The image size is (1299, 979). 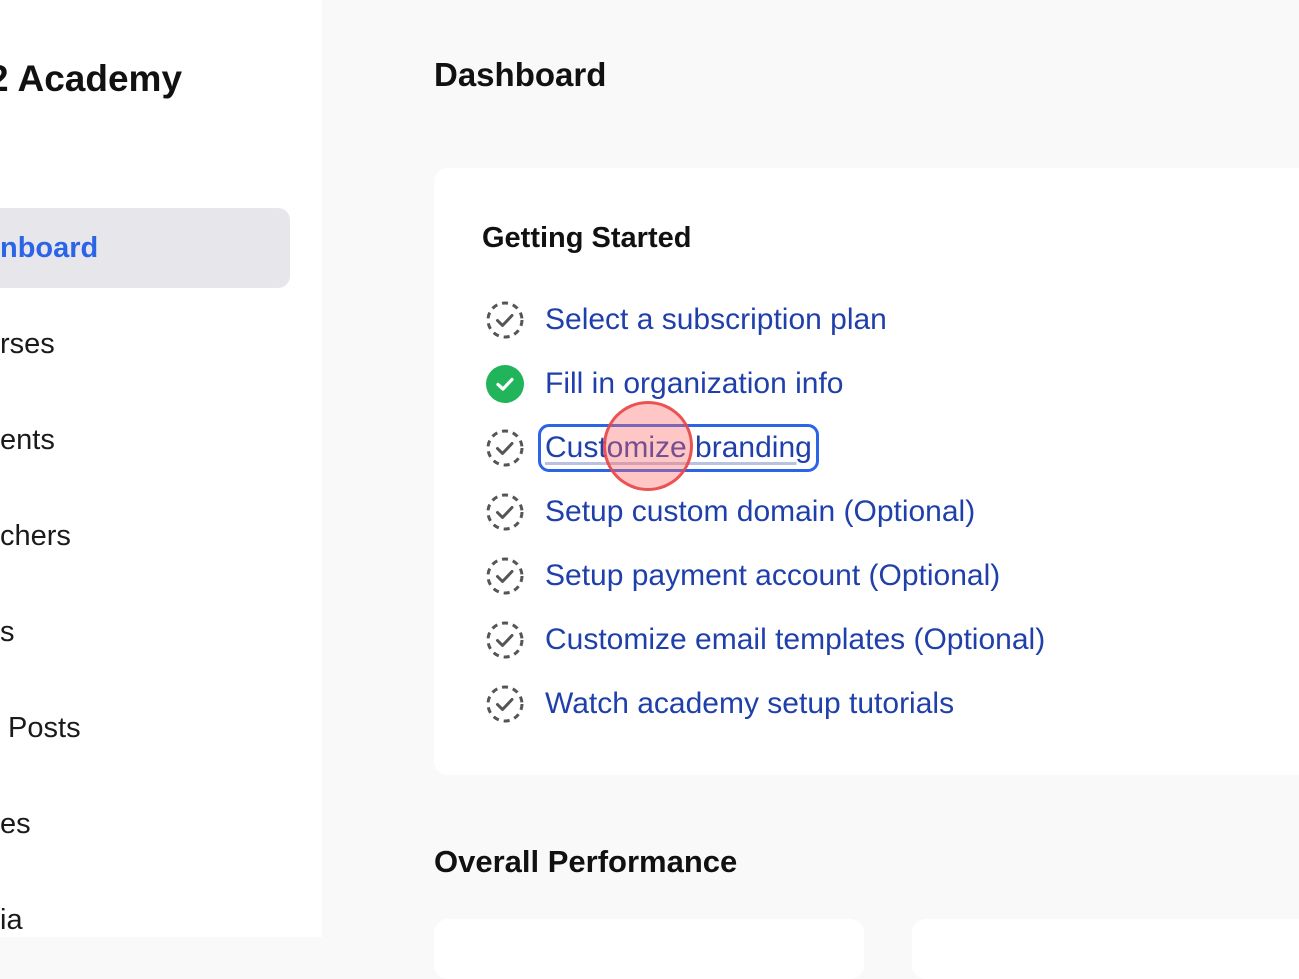 What do you see at coordinates (145, 248) in the screenshot?
I see `sidebar-item-dashboard: nboard` at bounding box center [145, 248].